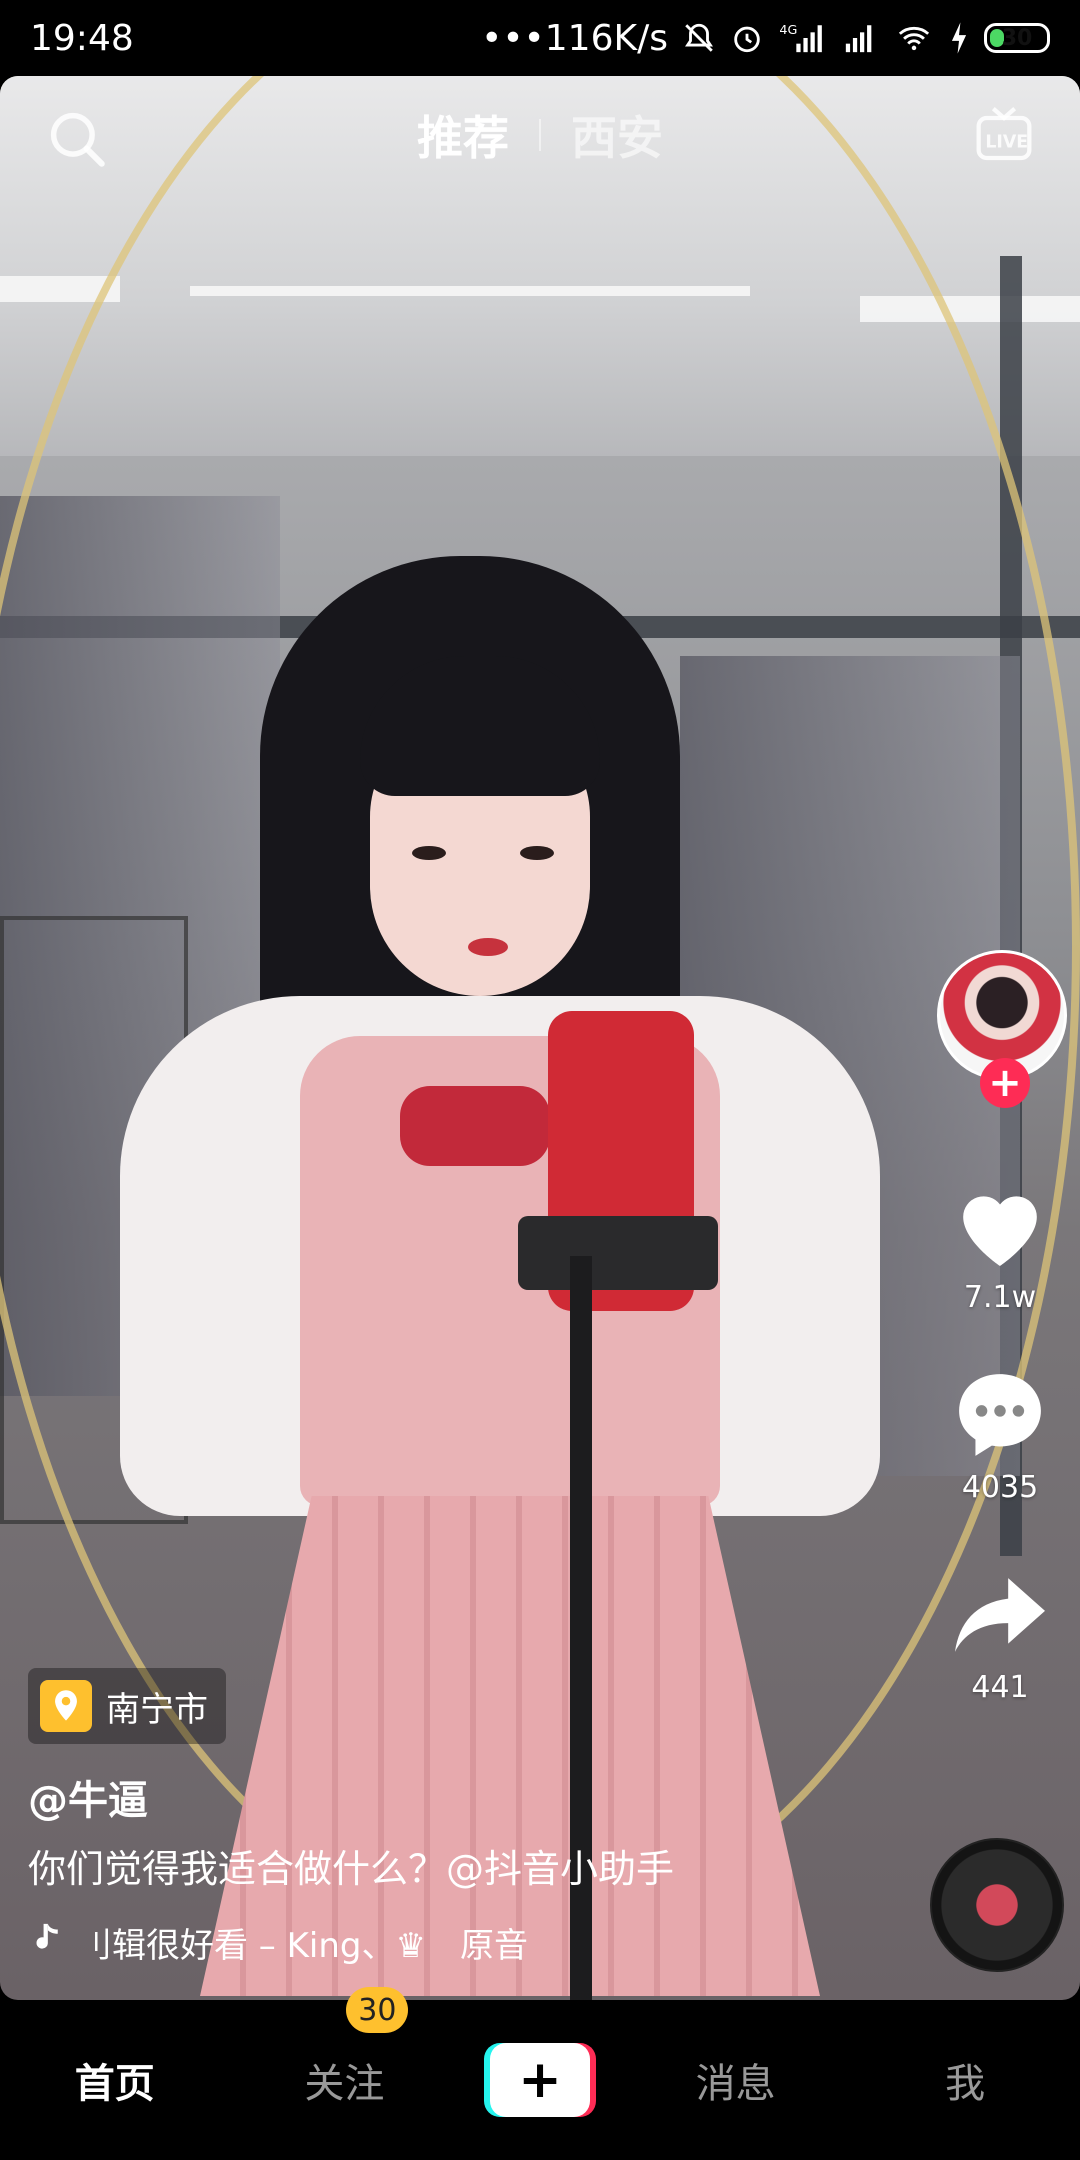  Describe the element at coordinates (1005, 1029) in the screenshot. I see `author-avatar-group: +` at that location.